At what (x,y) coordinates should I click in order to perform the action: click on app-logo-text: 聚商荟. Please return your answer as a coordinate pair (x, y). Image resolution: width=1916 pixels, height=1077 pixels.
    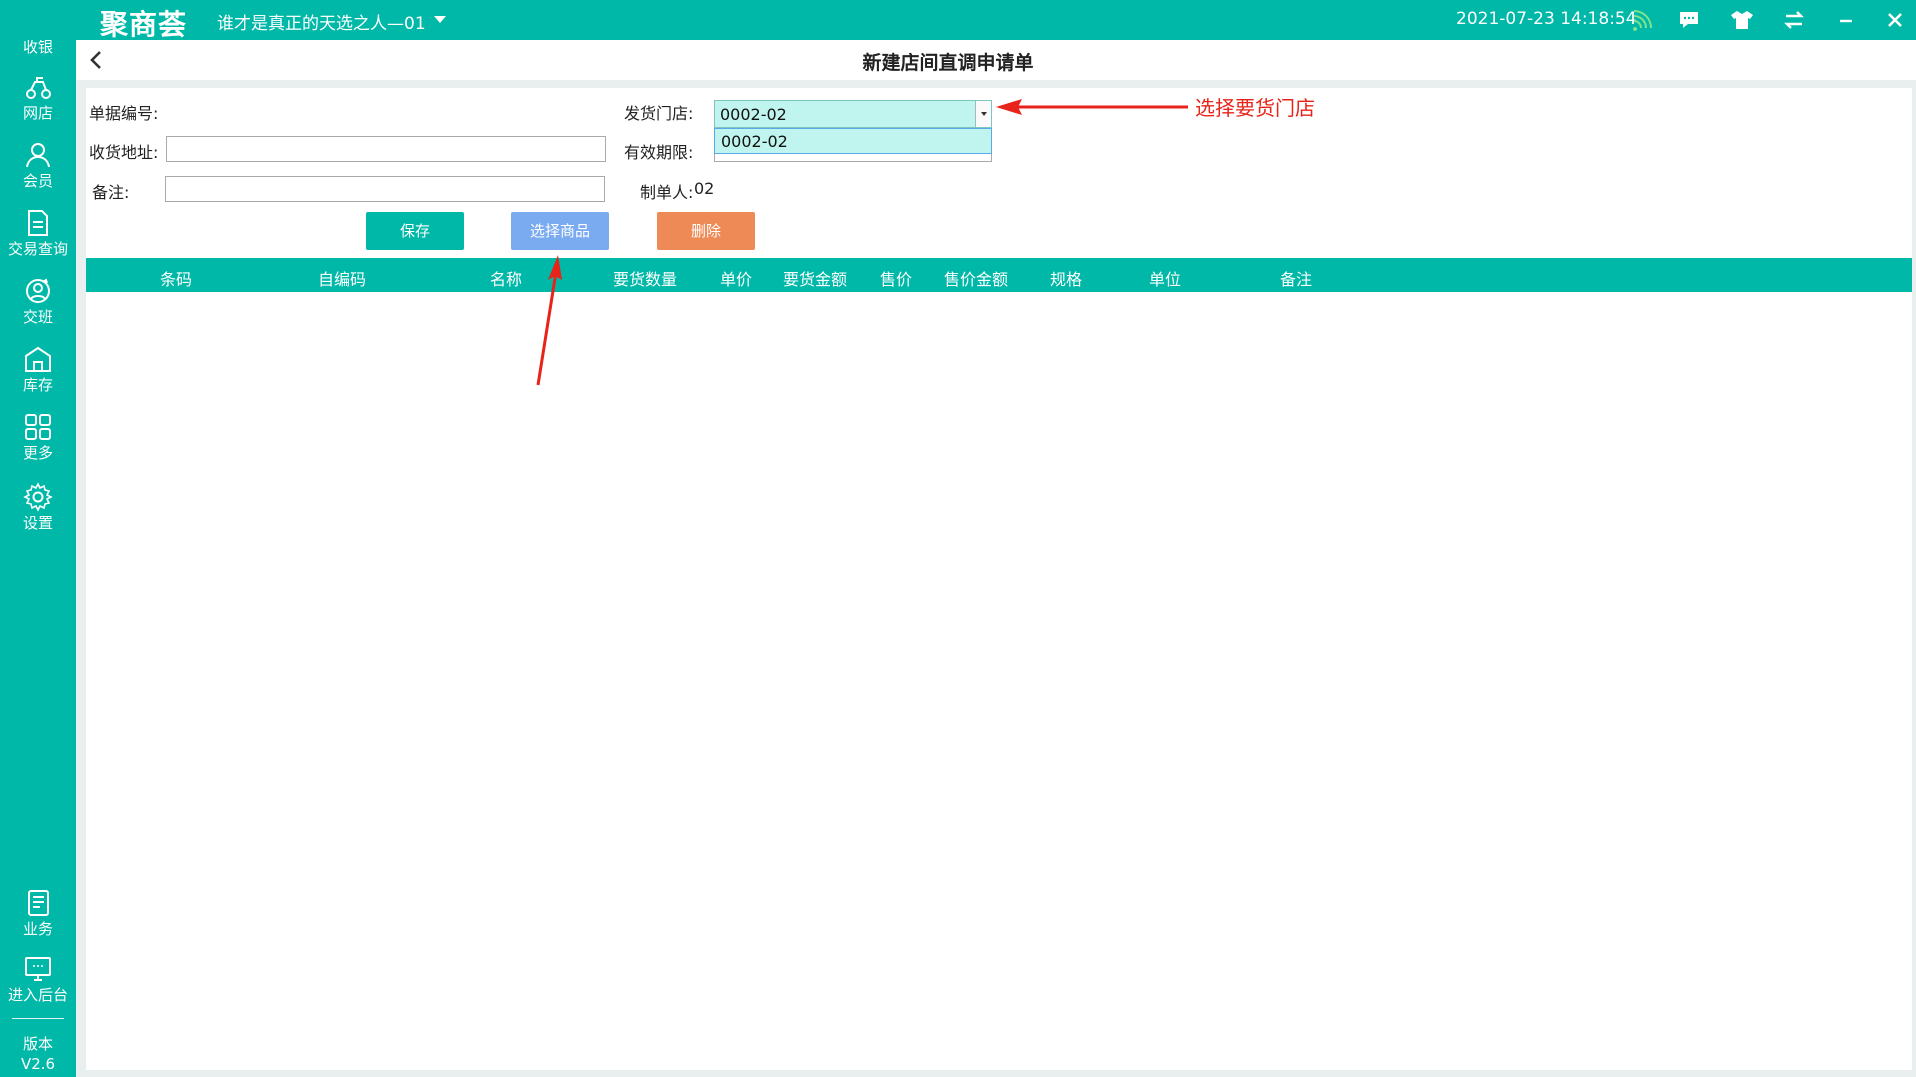
    Looking at the image, I should click on (144, 24).